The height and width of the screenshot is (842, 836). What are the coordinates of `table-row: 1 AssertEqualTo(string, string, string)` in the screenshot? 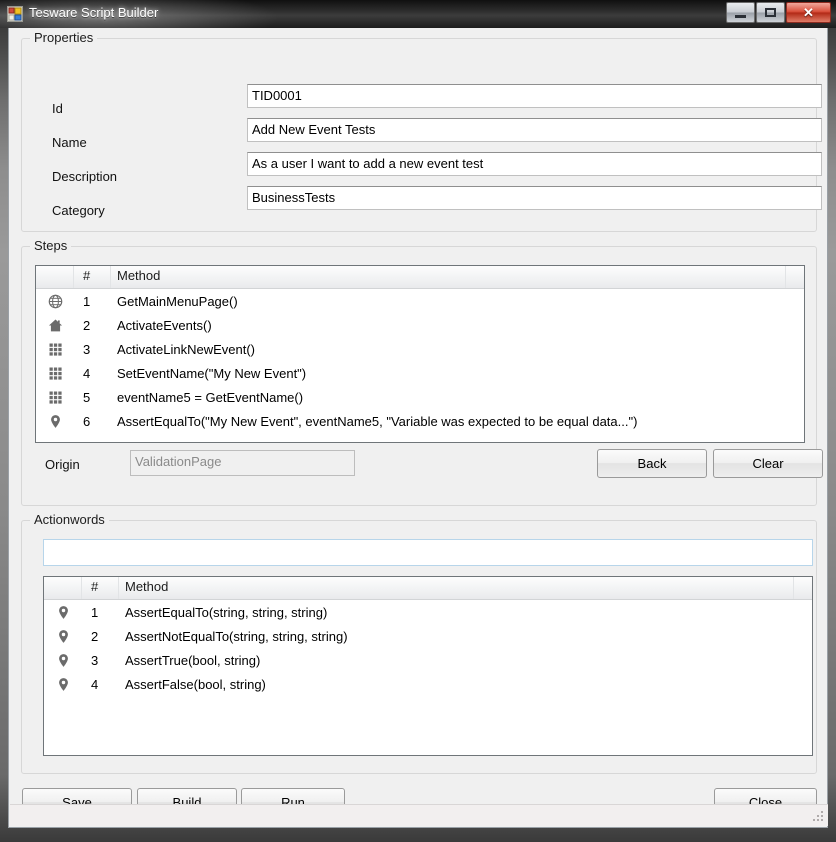 It's located at (428, 612).